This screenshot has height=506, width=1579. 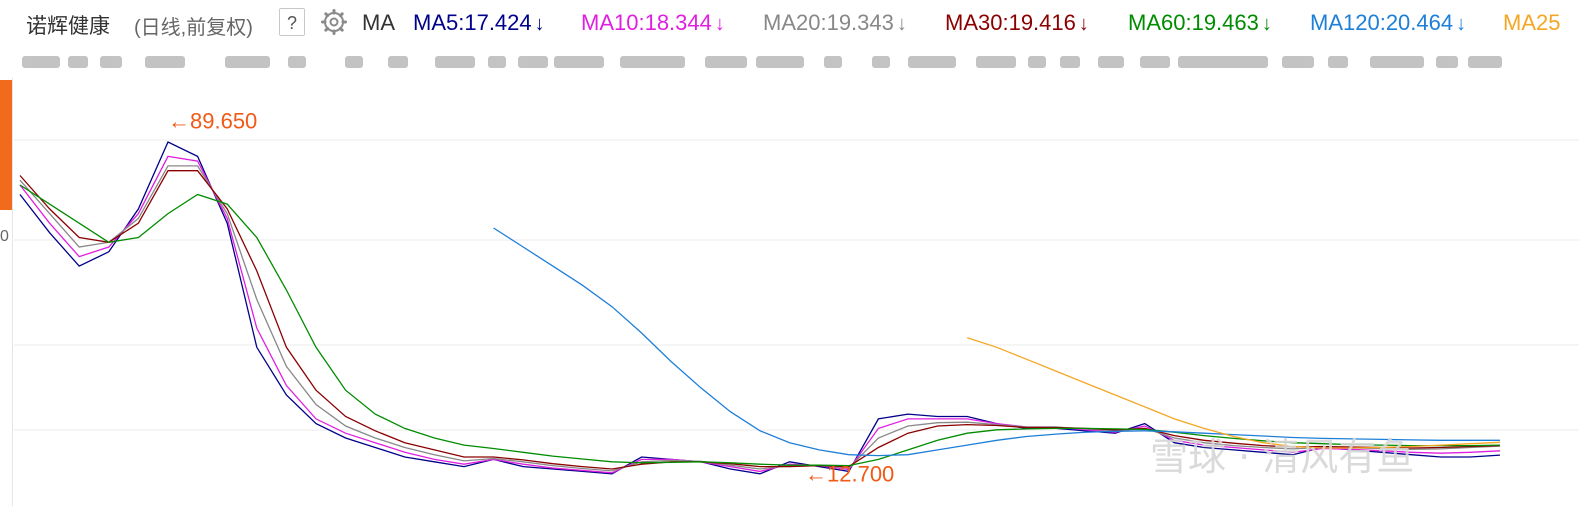 I want to click on high-price-annotation: ←89.650, so click(x=212, y=120).